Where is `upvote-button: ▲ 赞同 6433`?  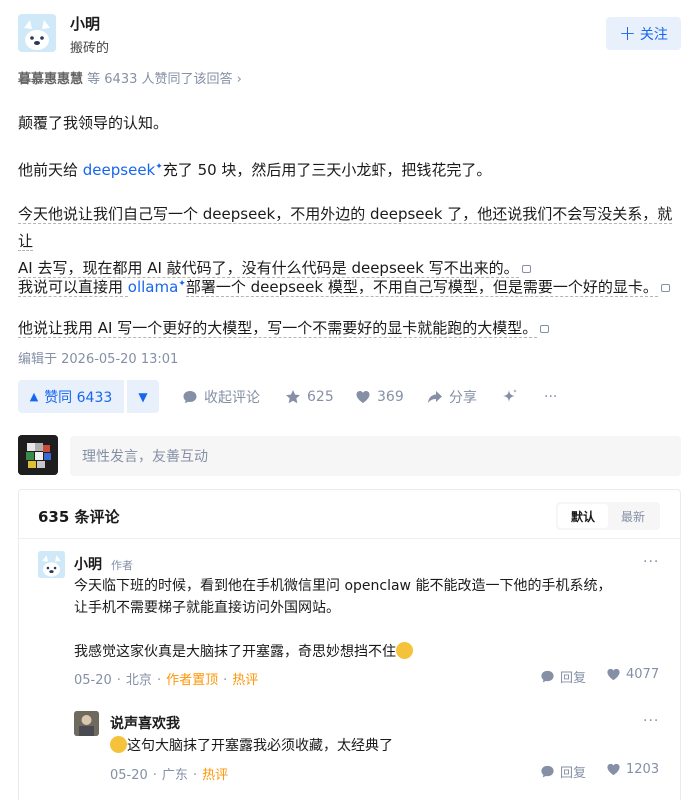 upvote-button: ▲ 赞同 6433 is located at coordinates (71, 396).